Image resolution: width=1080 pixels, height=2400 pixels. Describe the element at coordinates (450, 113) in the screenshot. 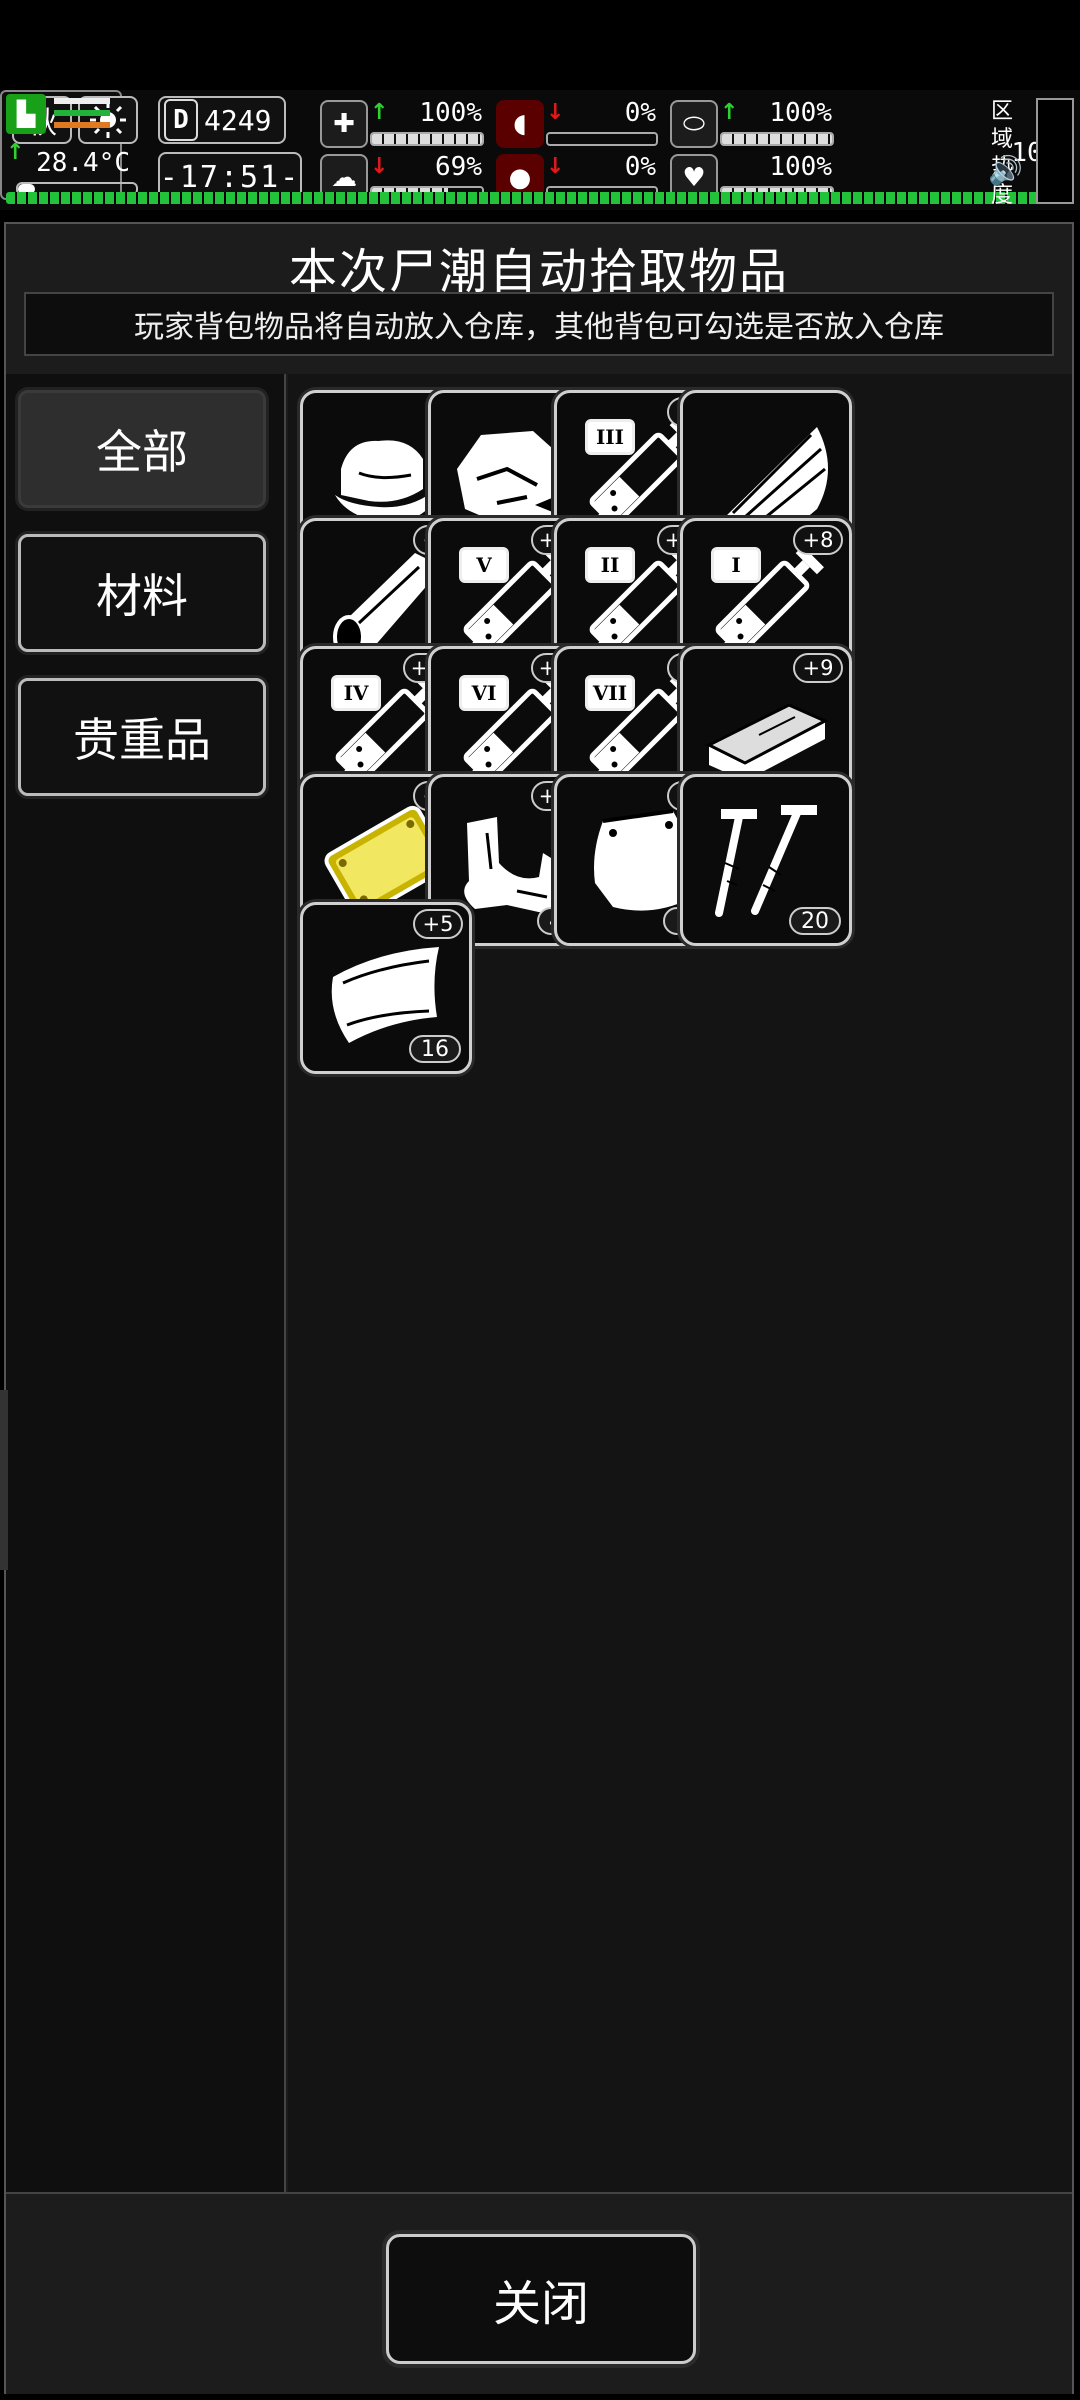

I see `health-value: 100%` at that location.